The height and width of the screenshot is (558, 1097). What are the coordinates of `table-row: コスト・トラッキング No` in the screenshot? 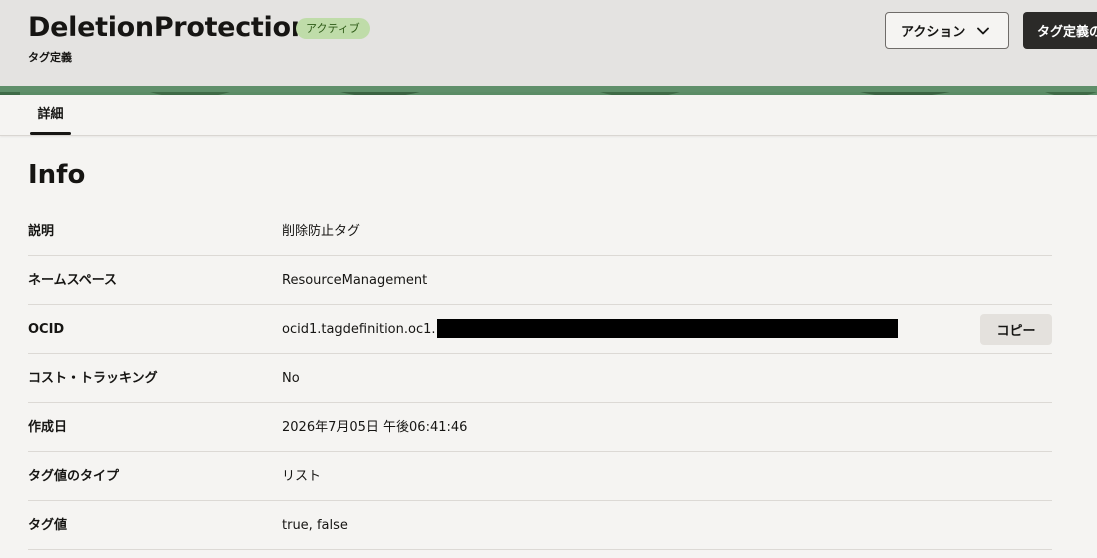 It's located at (540, 378).